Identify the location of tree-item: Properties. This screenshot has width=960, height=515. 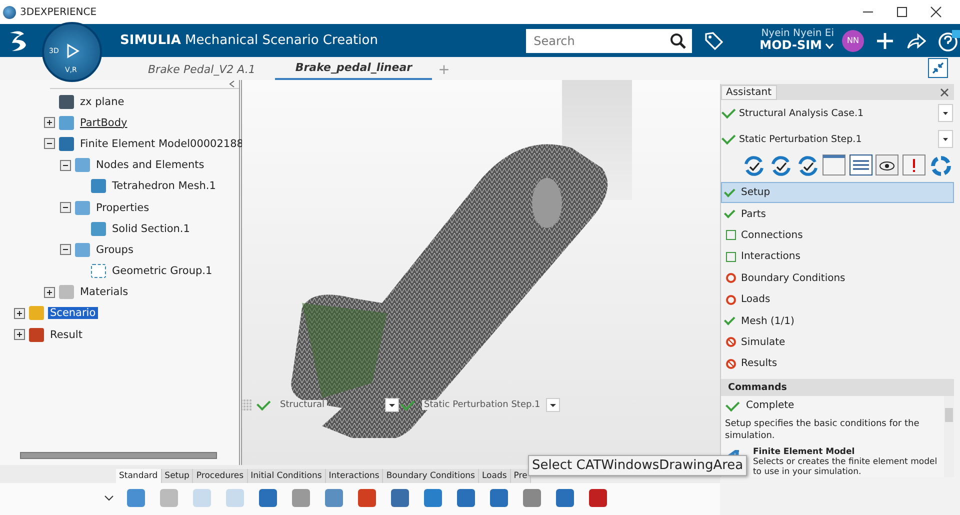
(123, 208).